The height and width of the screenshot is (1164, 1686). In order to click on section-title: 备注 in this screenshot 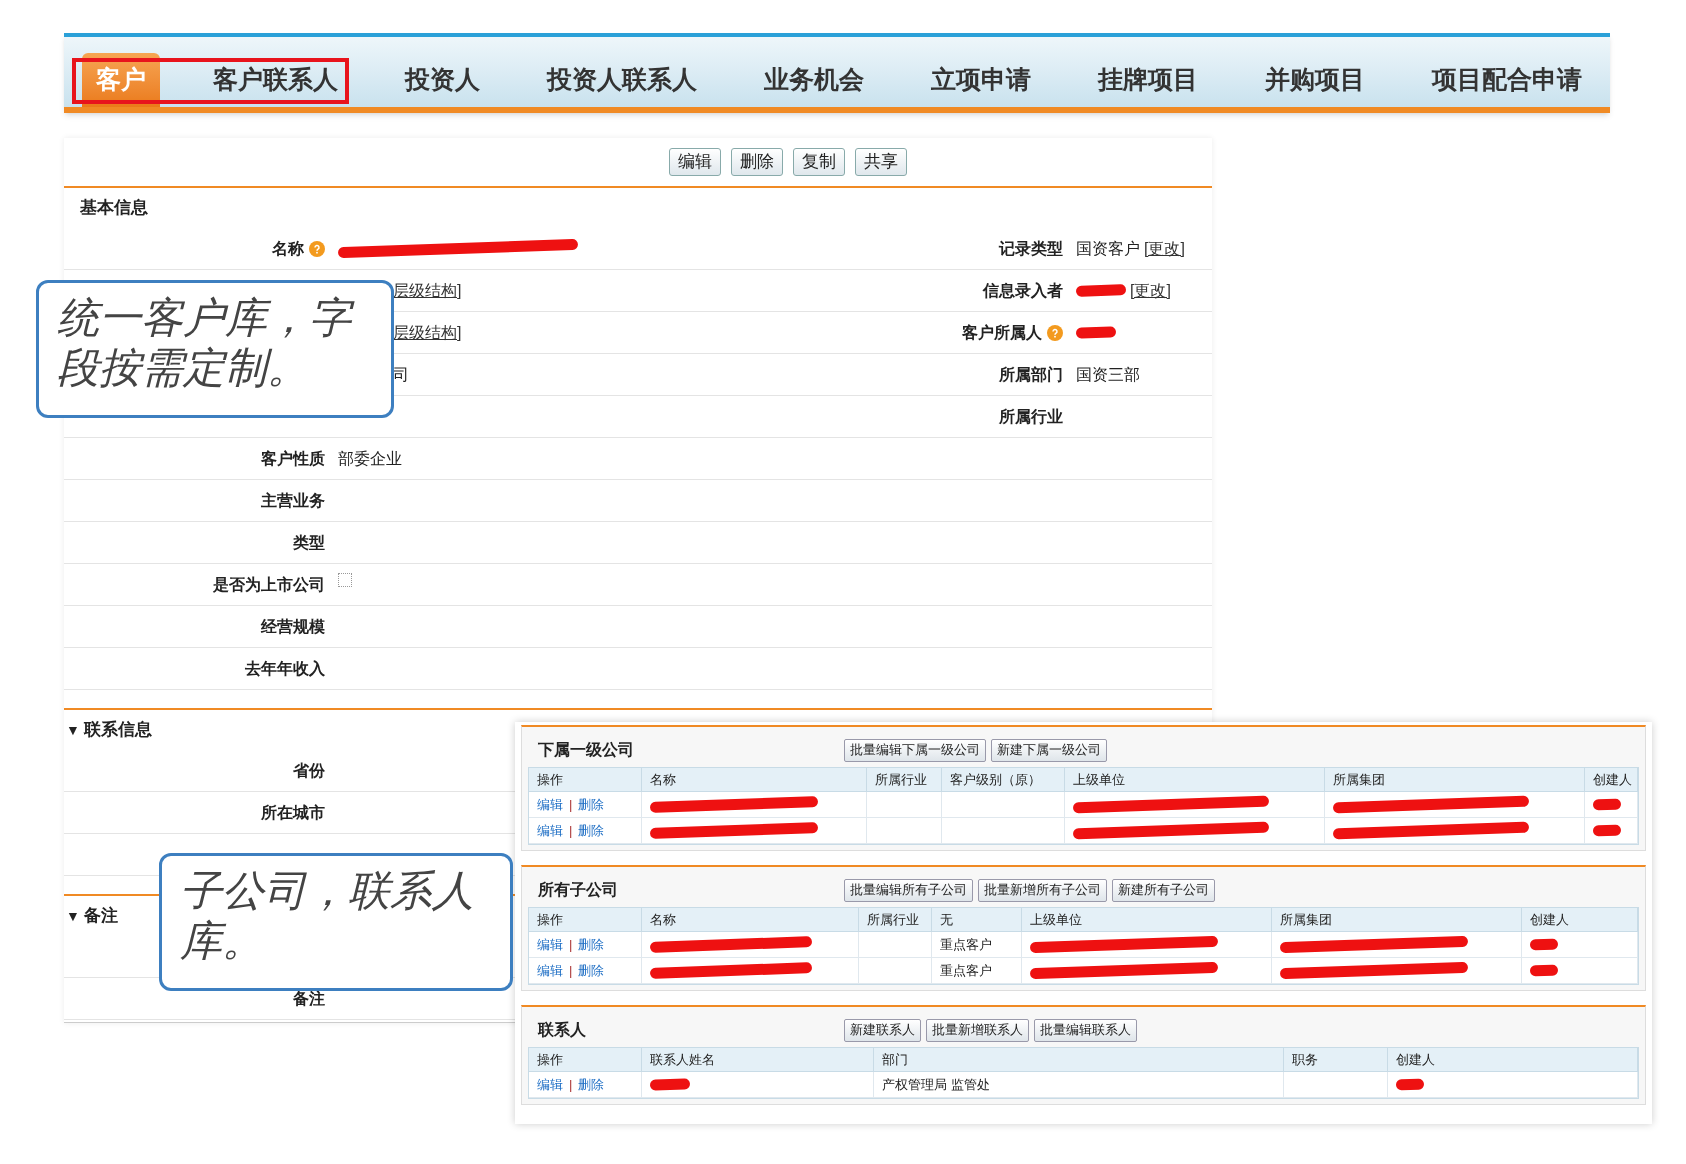, I will do `click(100, 916)`.